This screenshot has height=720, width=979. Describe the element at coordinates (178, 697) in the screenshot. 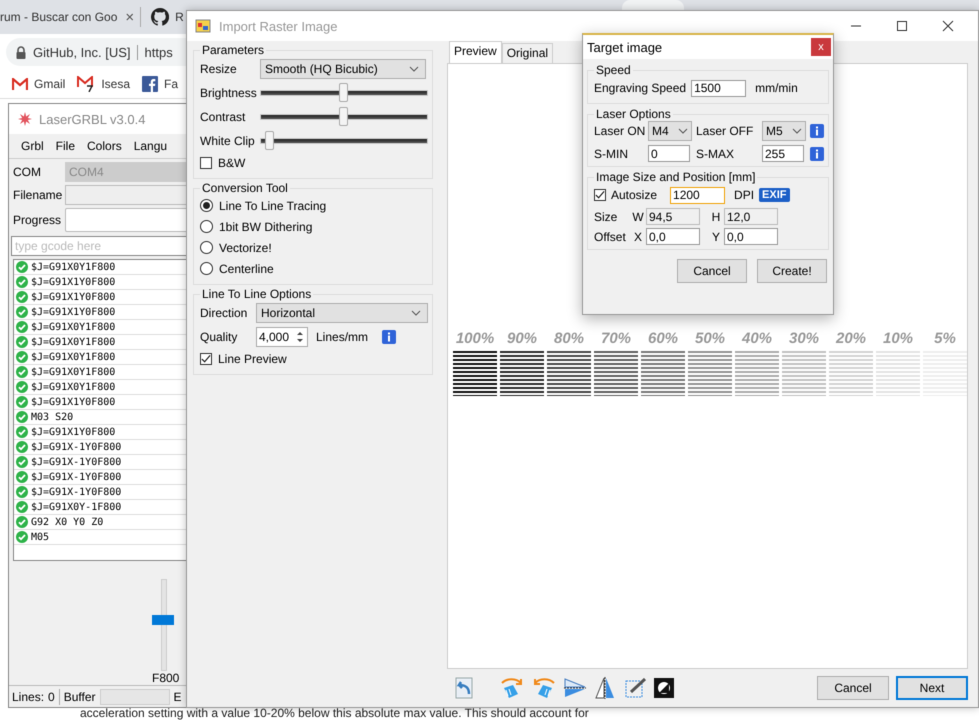

I see `status-label: E` at that location.